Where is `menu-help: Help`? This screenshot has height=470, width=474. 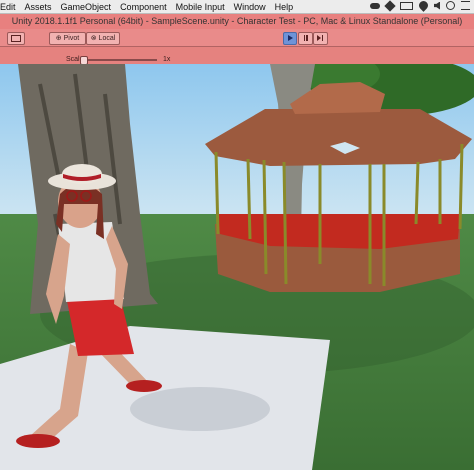
menu-help: Help is located at coordinates (284, 7).